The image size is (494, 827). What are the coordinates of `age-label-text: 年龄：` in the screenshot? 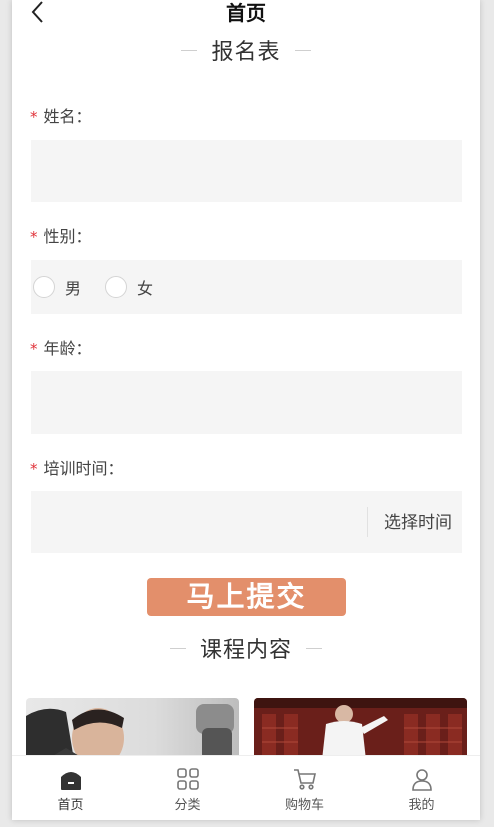 It's located at (67, 348).